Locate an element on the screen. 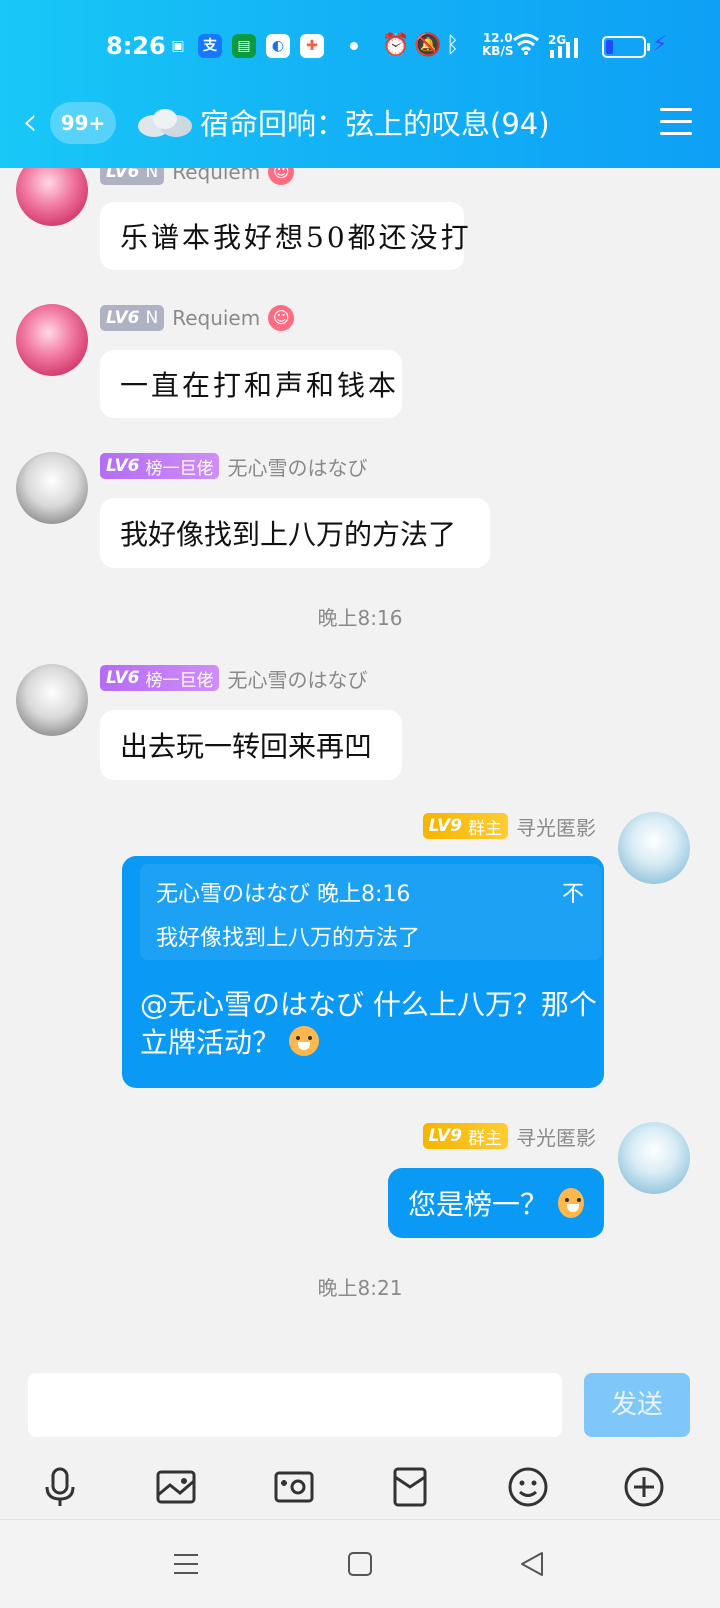 This screenshot has height=1608, width=720. camera-icon is located at coordinates (294, 1487).